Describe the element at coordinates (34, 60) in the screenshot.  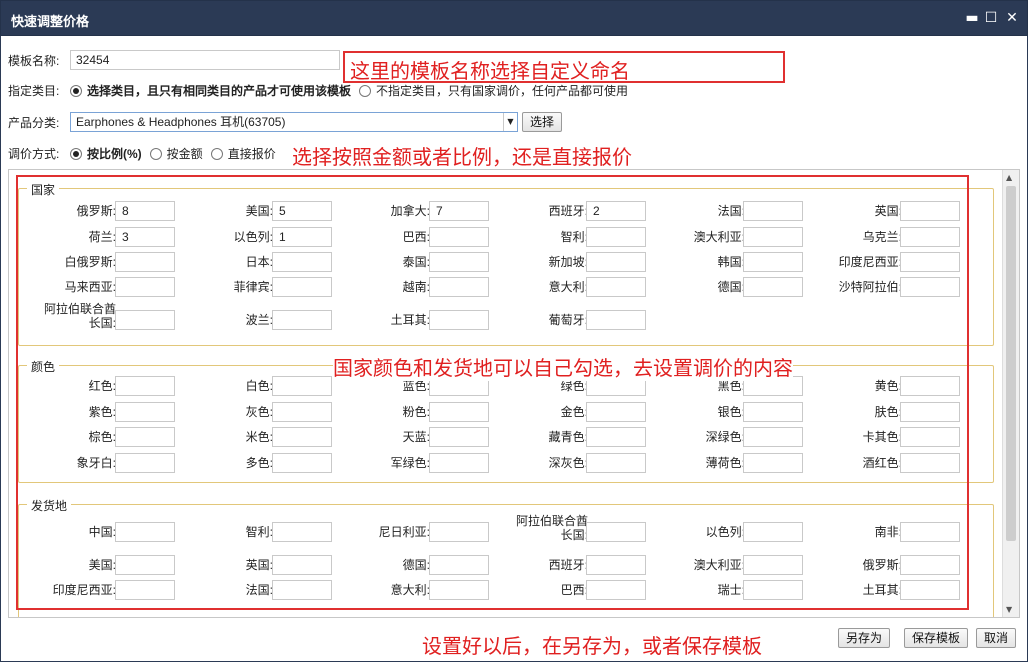
I see `template-name-label: 模板名称:` at that location.